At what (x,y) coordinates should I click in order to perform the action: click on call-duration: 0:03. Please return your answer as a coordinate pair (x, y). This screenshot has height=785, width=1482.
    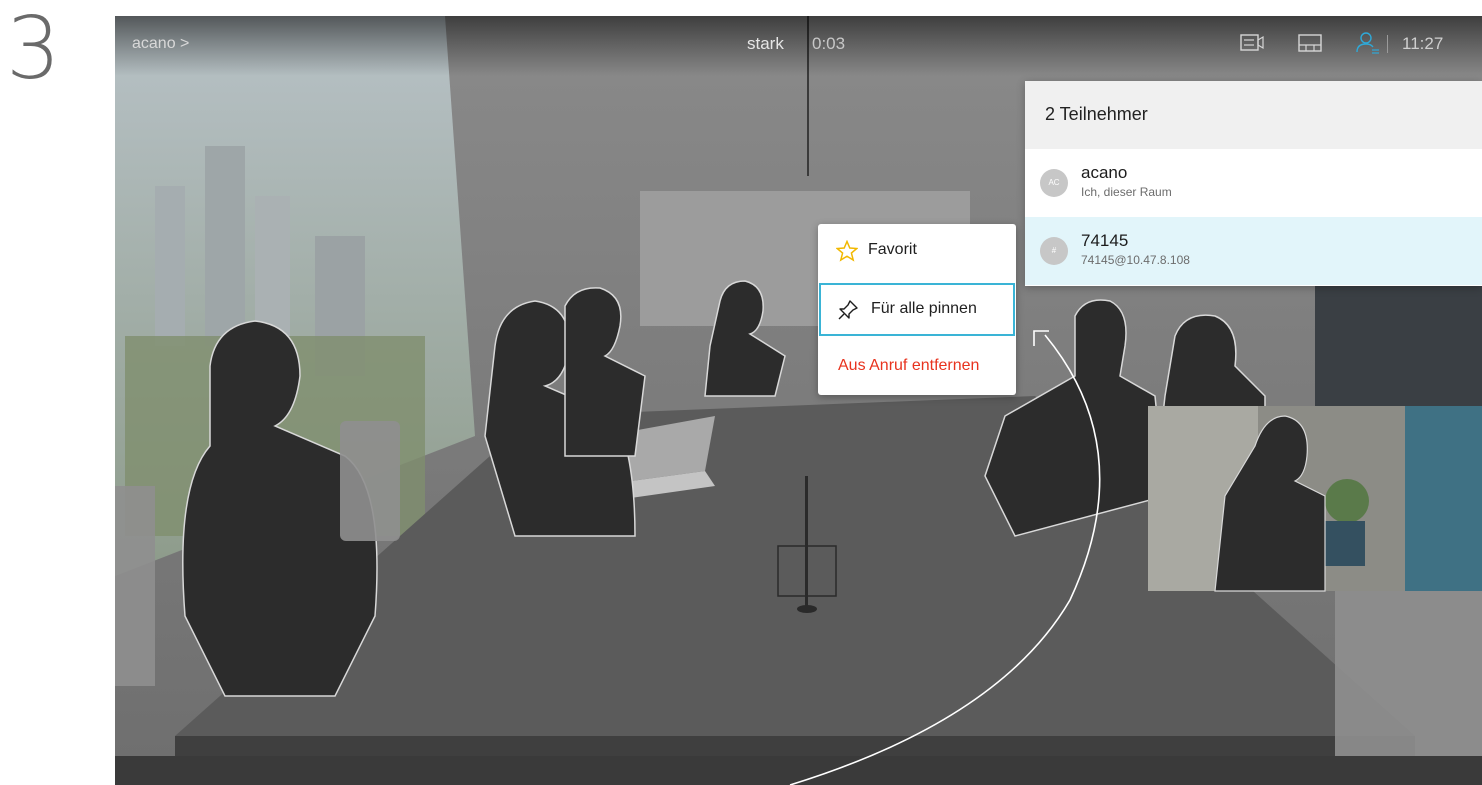
    Looking at the image, I should click on (829, 43).